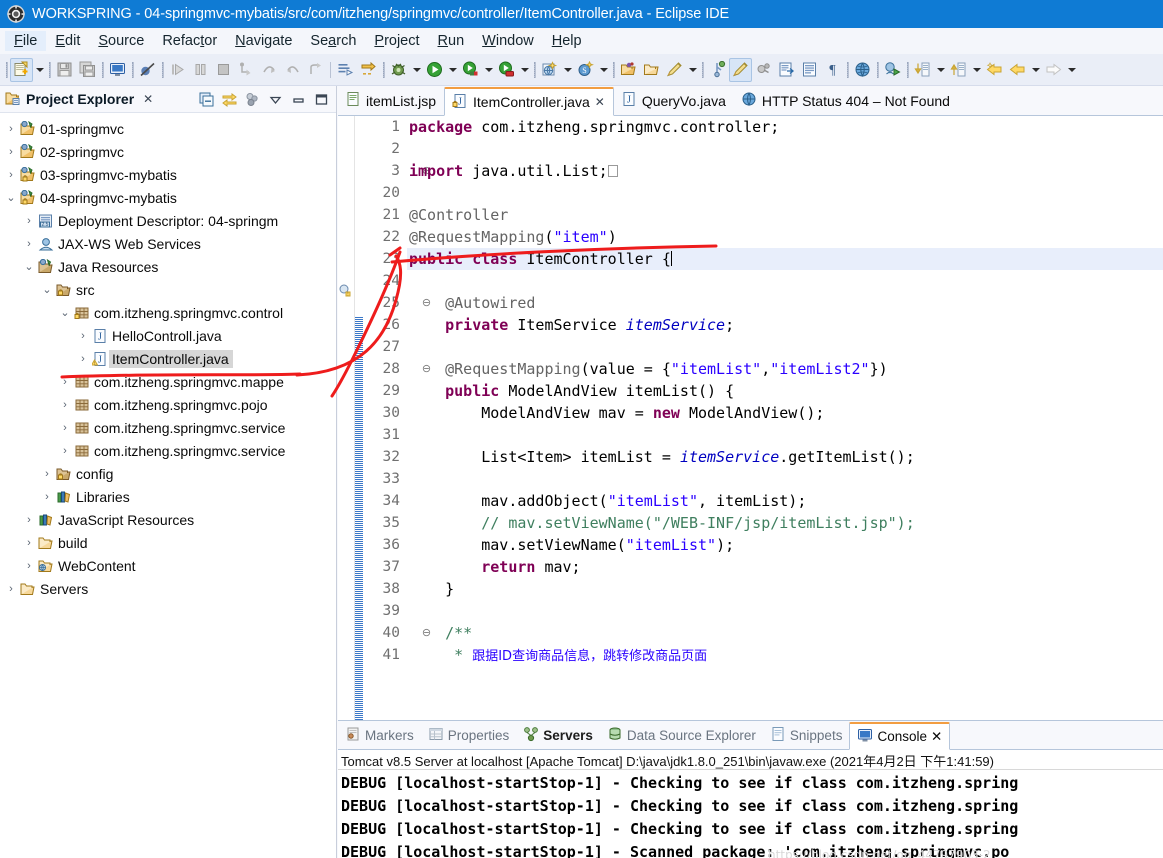 The width and height of the screenshot is (1163, 858). What do you see at coordinates (585, 70) in the screenshot?
I see `search-icon: S` at bounding box center [585, 70].